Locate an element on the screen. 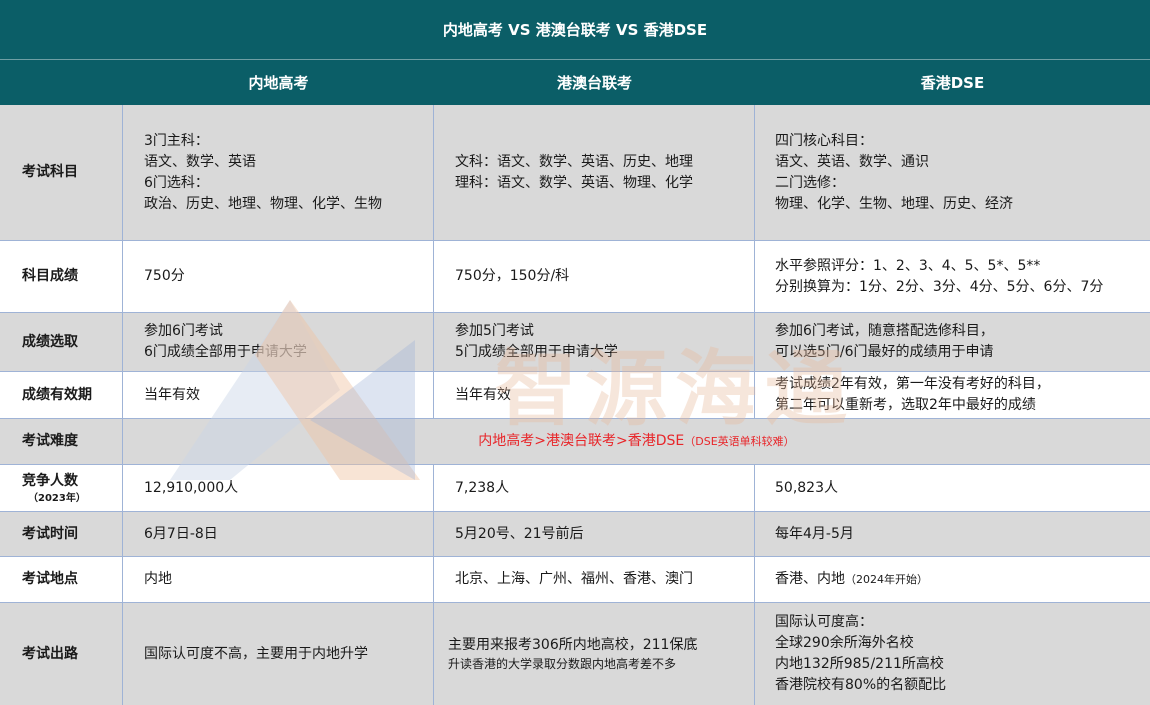 The height and width of the screenshot is (705, 1150). cell-line: 国际认可度高： is located at coordinates (824, 622).